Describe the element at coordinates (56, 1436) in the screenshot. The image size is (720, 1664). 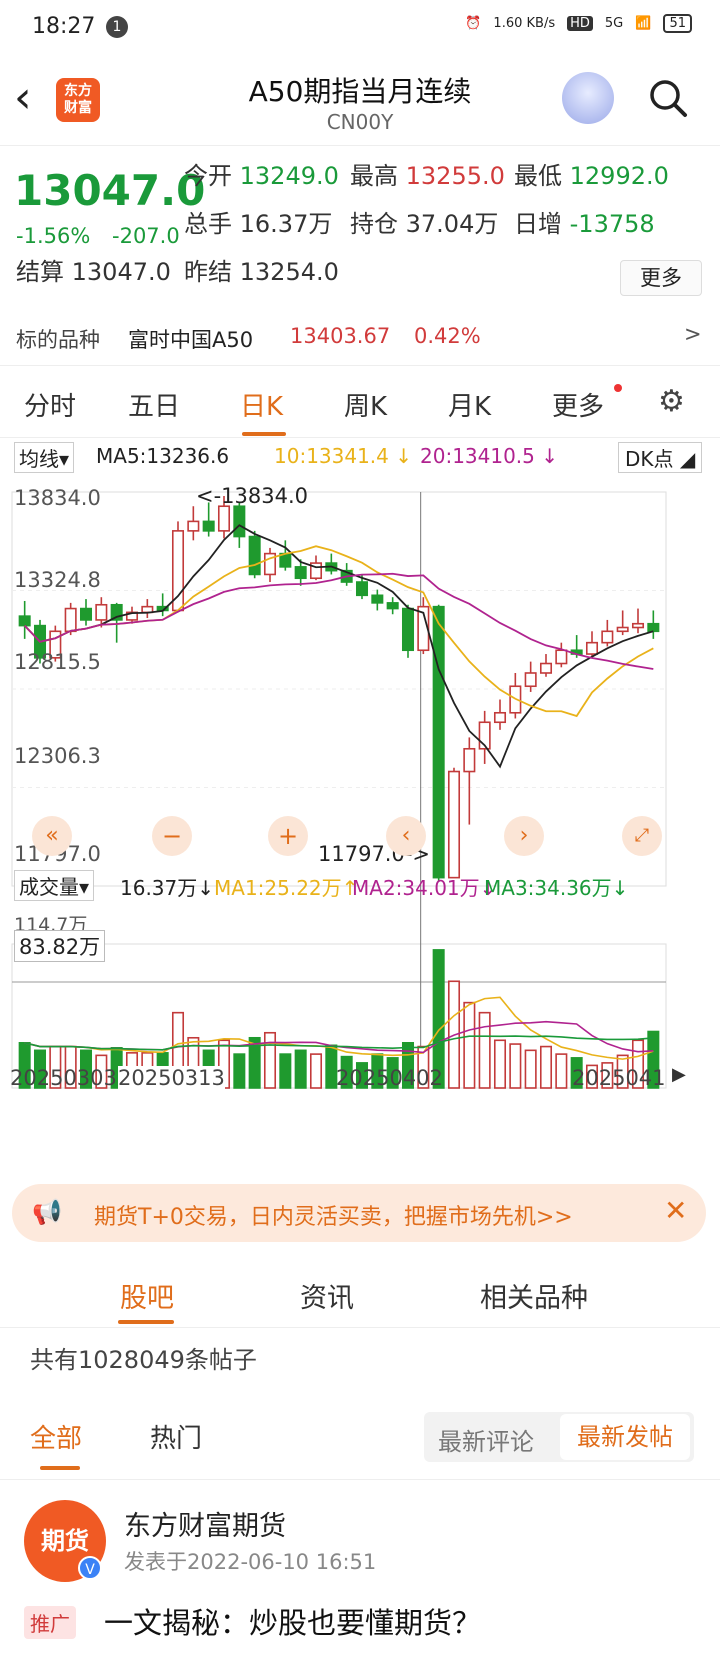
I see `tab-all: 全部` at that location.